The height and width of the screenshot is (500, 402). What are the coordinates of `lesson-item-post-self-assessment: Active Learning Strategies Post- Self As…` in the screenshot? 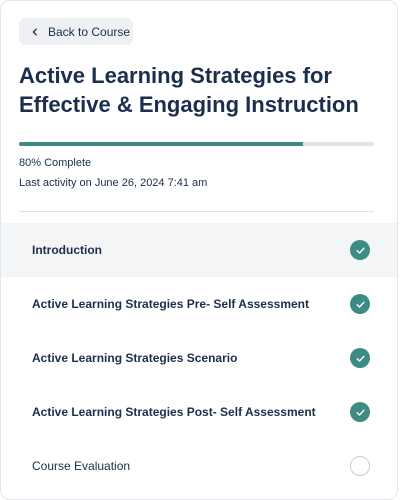 It's located at (199, 412).